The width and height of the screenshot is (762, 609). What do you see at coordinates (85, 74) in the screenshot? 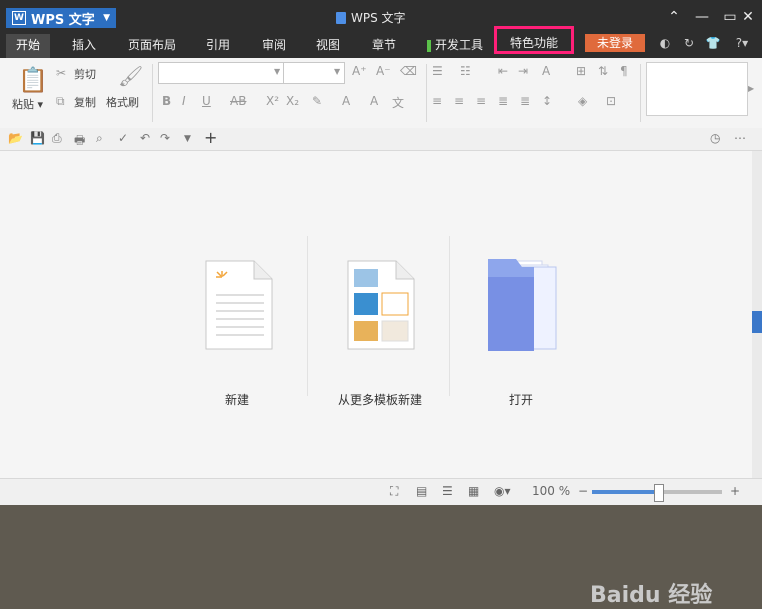
I see `cut-button: 剪切` at bounding box center [85, 74].